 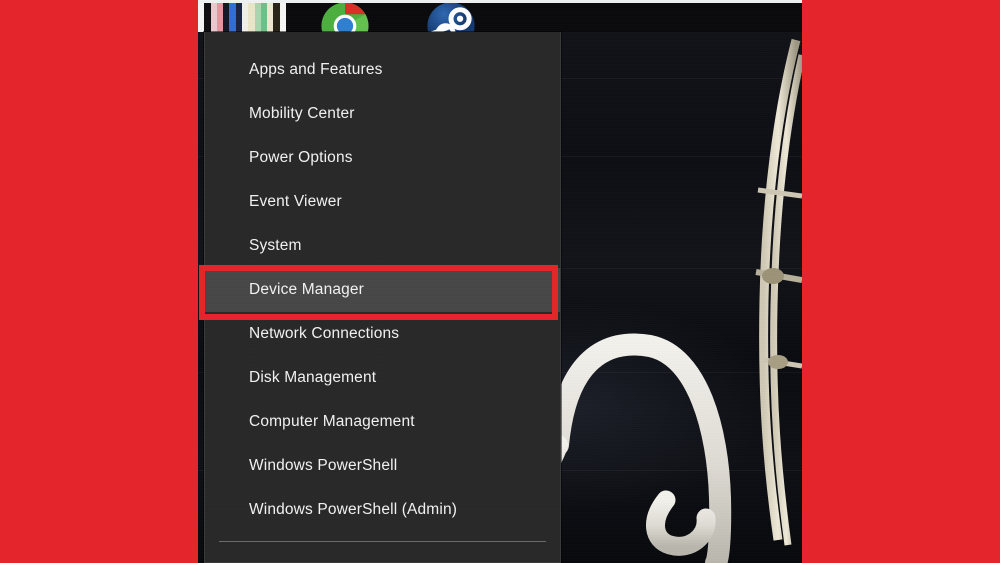 I want to click on menu-item-event-viewer: Event Viewer, so click(x=382, y=202).